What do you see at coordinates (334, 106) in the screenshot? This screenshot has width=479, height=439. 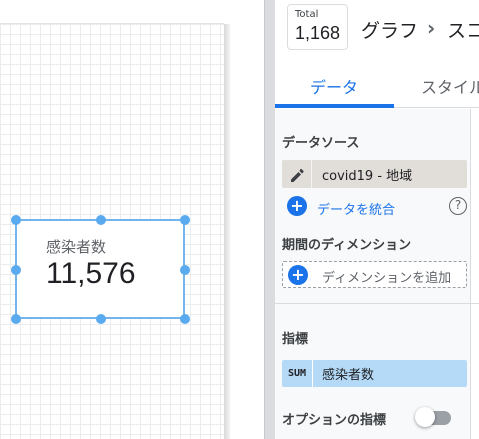 I see `active-tab-indicator` at bounding box center [334, 106].